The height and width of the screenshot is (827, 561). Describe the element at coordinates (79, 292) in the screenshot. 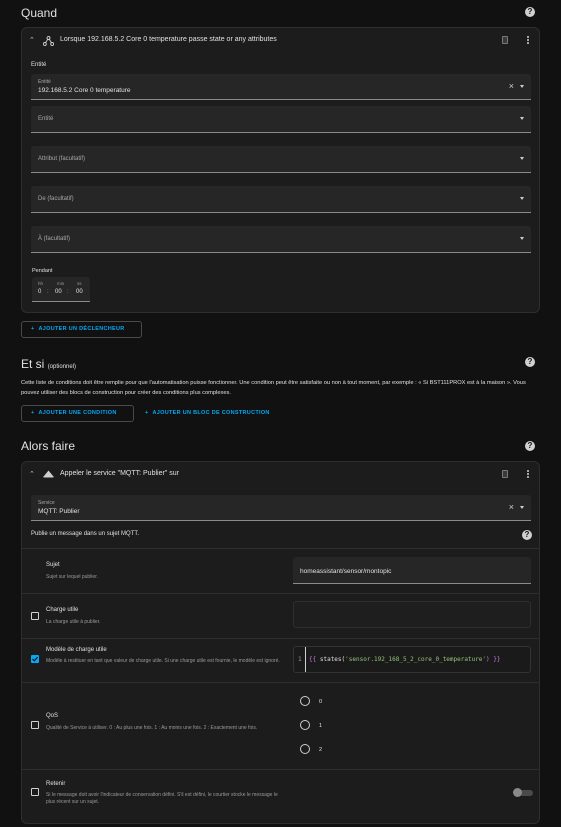

I see `ss-value: 00` at that location.